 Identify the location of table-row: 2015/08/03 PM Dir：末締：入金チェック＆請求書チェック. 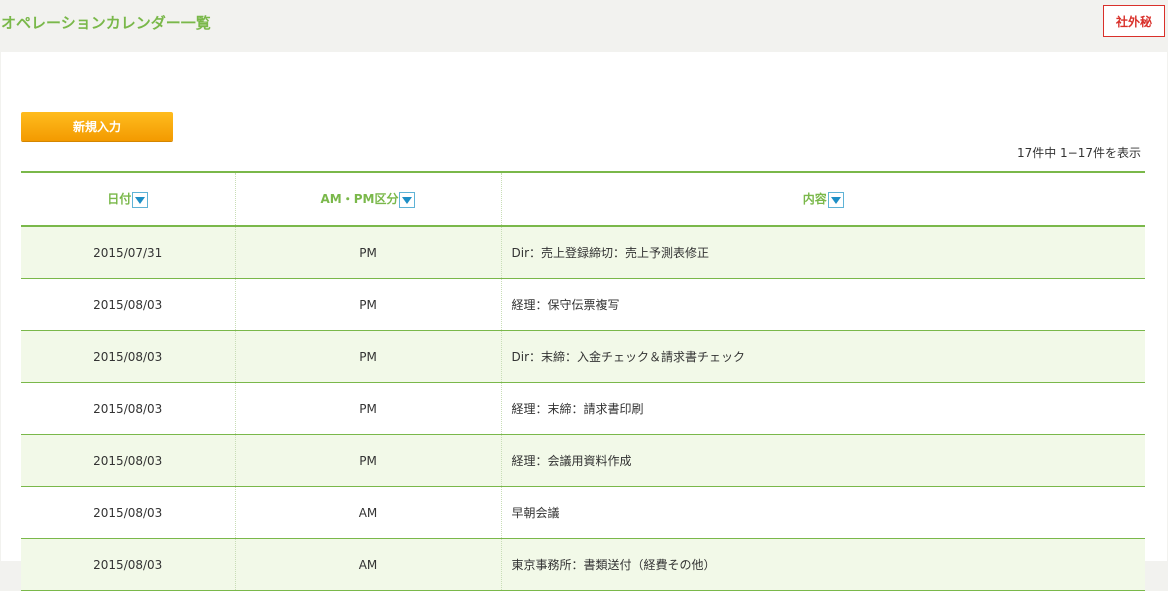
(583, 356).